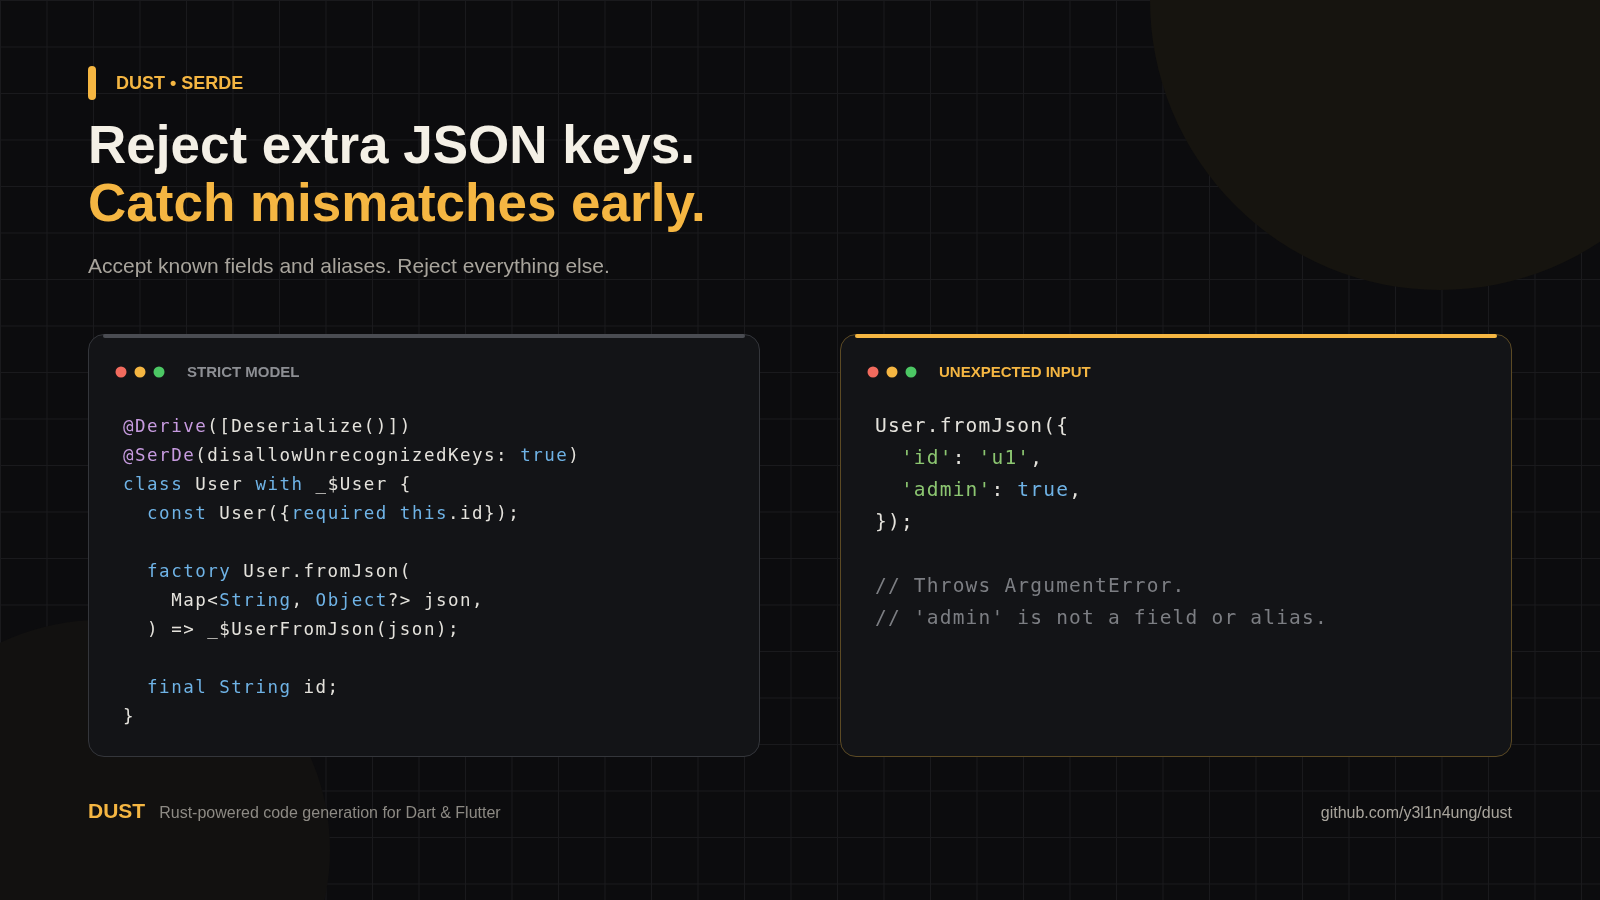 The width and height of the screenshot is (1600, 900). I want to click on code-line: 'id': 'u1',, so click(972, 458).